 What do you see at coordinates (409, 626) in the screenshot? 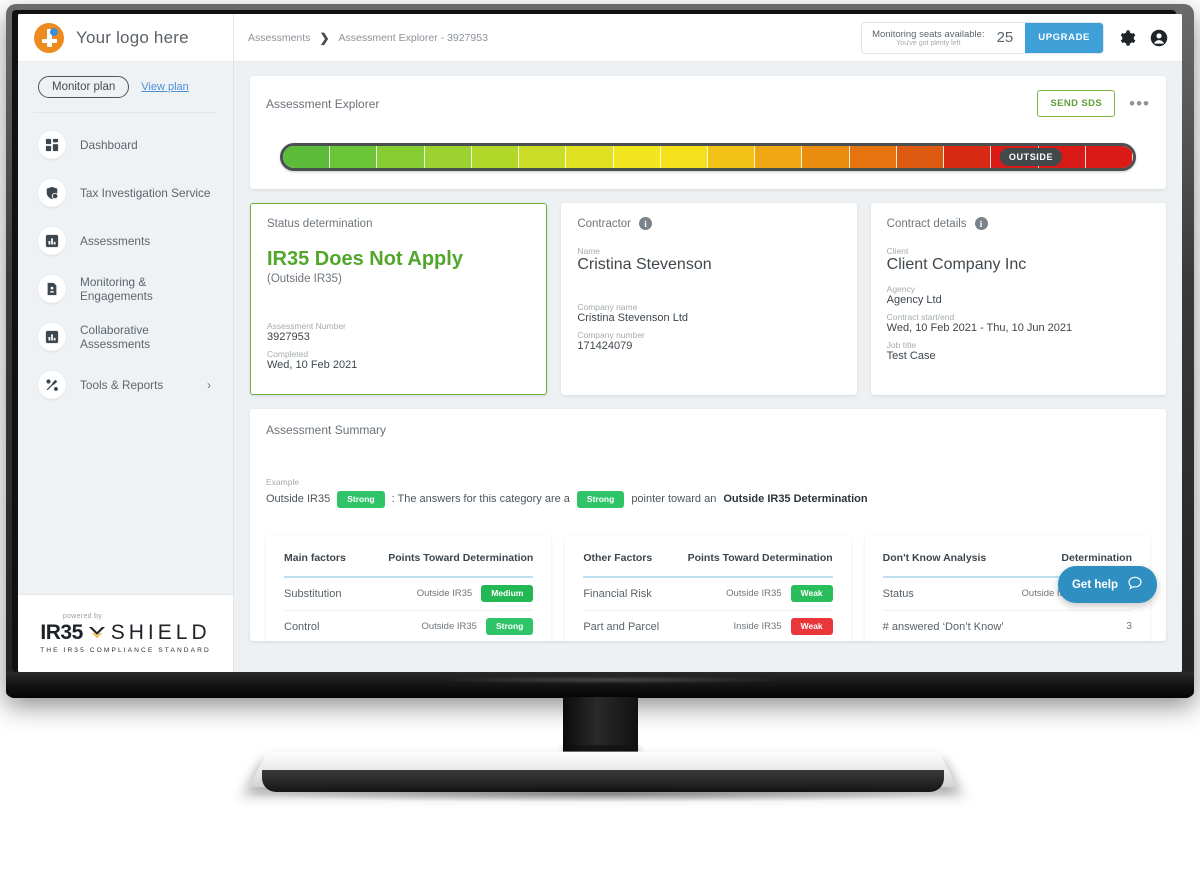
I see `table-row: Control Outside IR35 Strong` at bounding box center [409, 626].